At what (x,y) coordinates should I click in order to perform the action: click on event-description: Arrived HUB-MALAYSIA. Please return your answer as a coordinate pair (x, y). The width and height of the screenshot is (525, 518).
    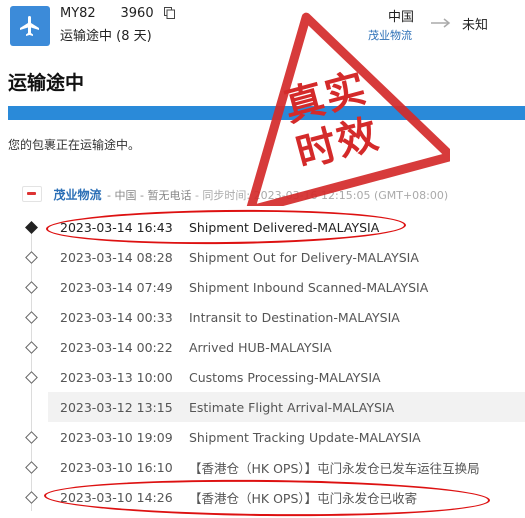
    Looking at the image, I should click on (260, 347).